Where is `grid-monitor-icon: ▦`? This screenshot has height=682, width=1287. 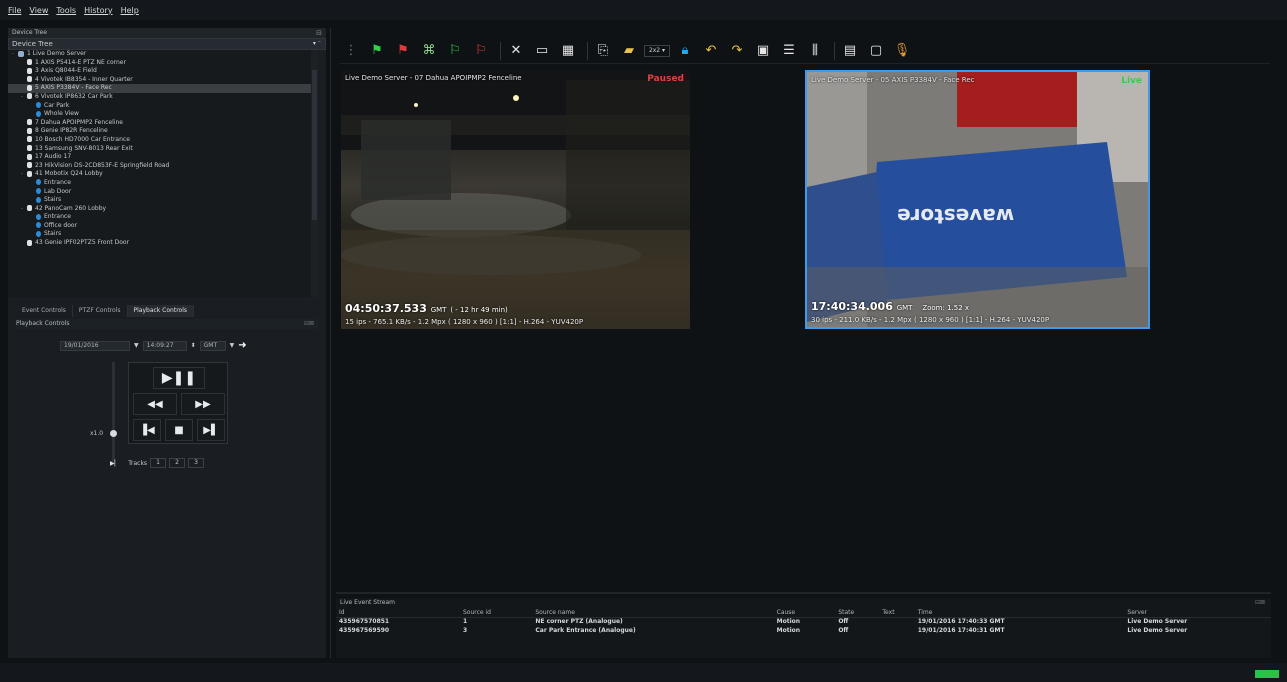 grid-monitor-icon: ▦ is located at coordinates (568, 51).